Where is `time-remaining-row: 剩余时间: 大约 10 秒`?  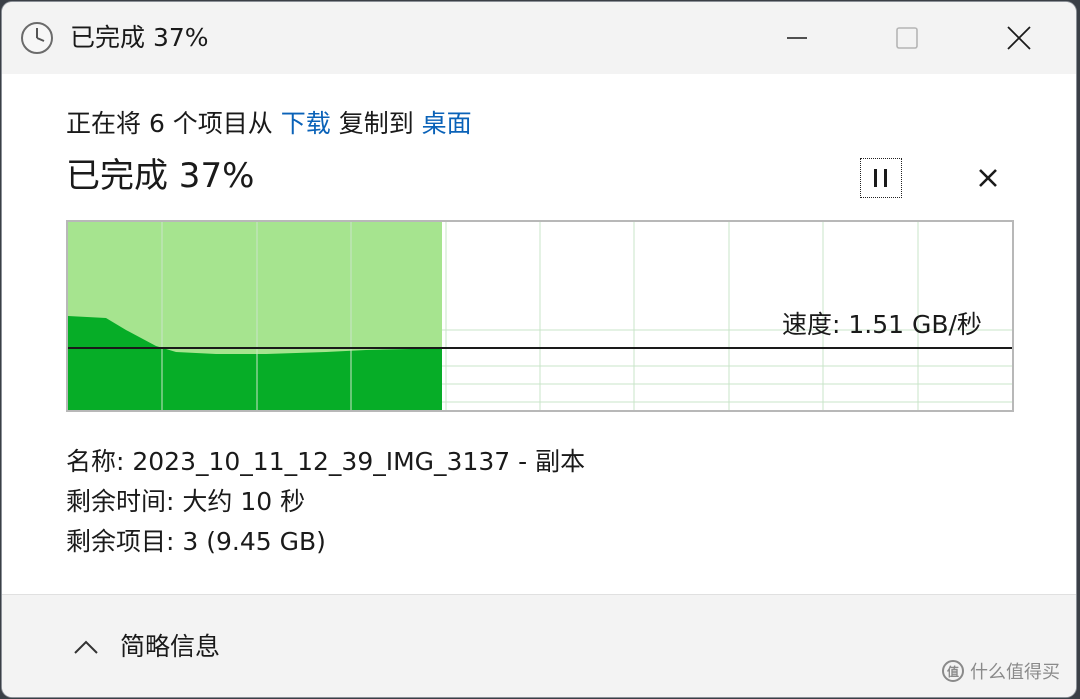
time-remaining-row: 剩余时间: 大约 10 秒 is located at coordinates (186, 501).